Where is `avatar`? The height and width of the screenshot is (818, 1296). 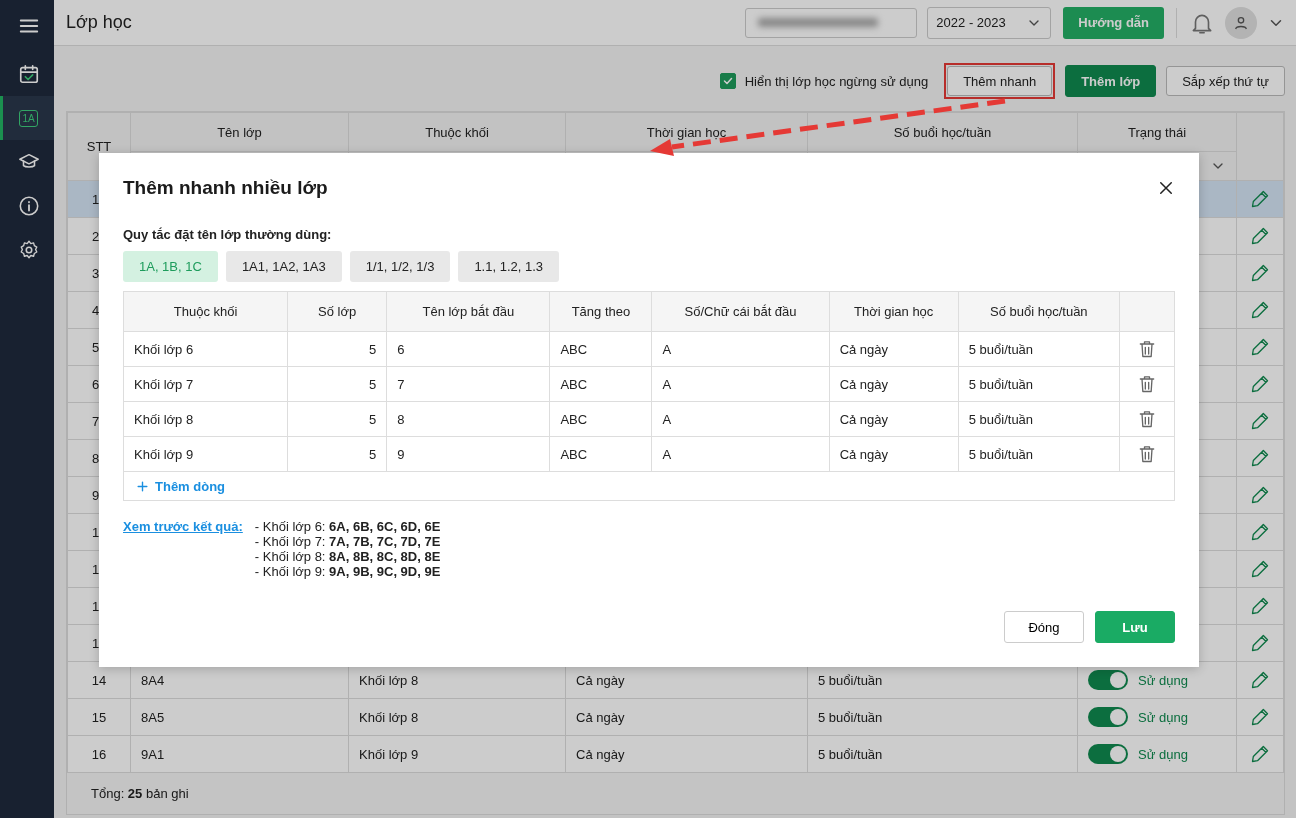
avatar is located at coordinates (1241, 22).